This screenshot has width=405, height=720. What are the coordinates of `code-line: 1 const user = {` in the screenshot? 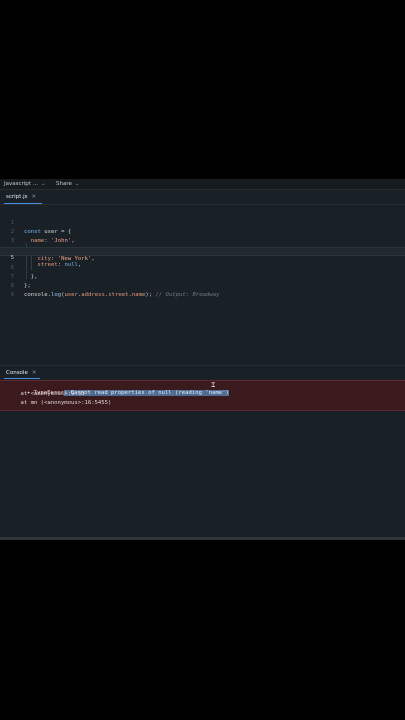 It's located at (202, 222).